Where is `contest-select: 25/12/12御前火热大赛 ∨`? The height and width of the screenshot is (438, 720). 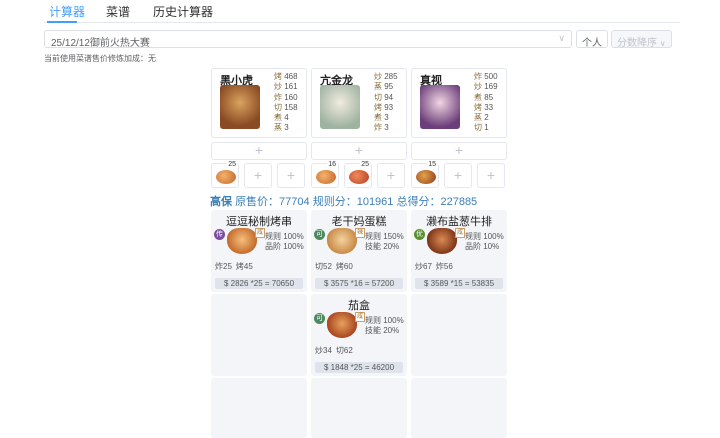
contest-select: 25/12/12御前火热大赛 ∨ is located at coordinates (308, 39).